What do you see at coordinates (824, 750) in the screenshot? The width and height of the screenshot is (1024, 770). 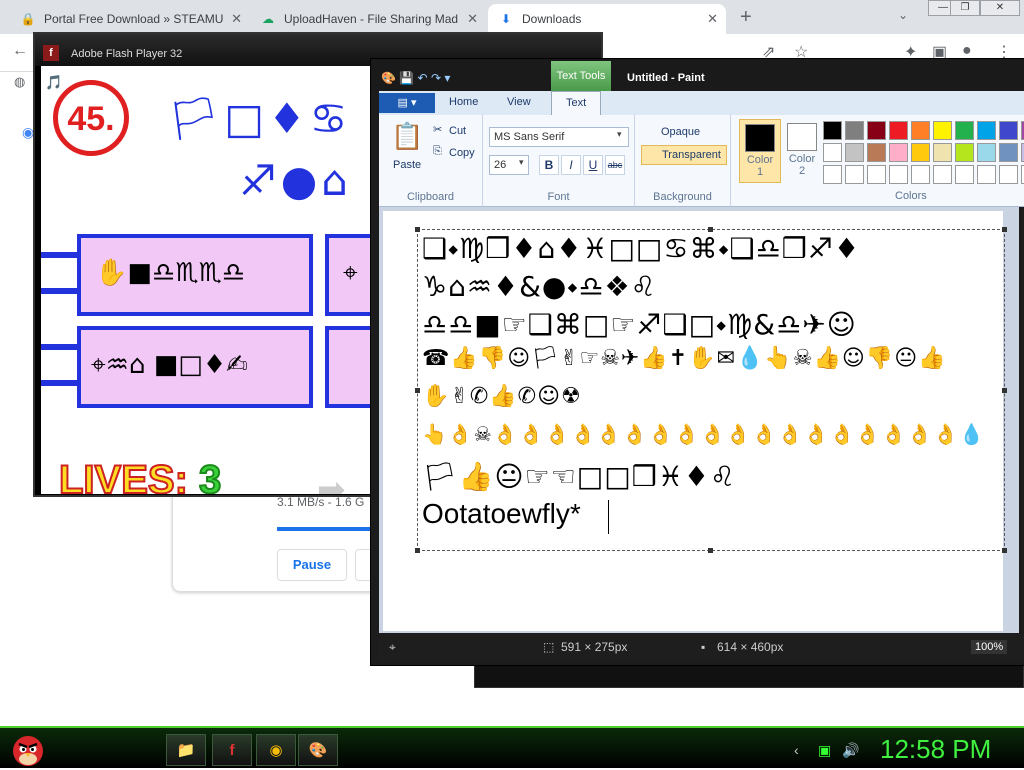 I see `network-icon: ▣` at bounding box center [824, 750].